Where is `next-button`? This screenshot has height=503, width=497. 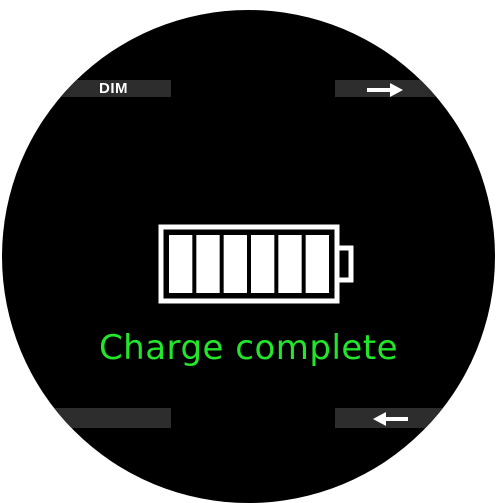
next-button is located at coordinates (385, 90).